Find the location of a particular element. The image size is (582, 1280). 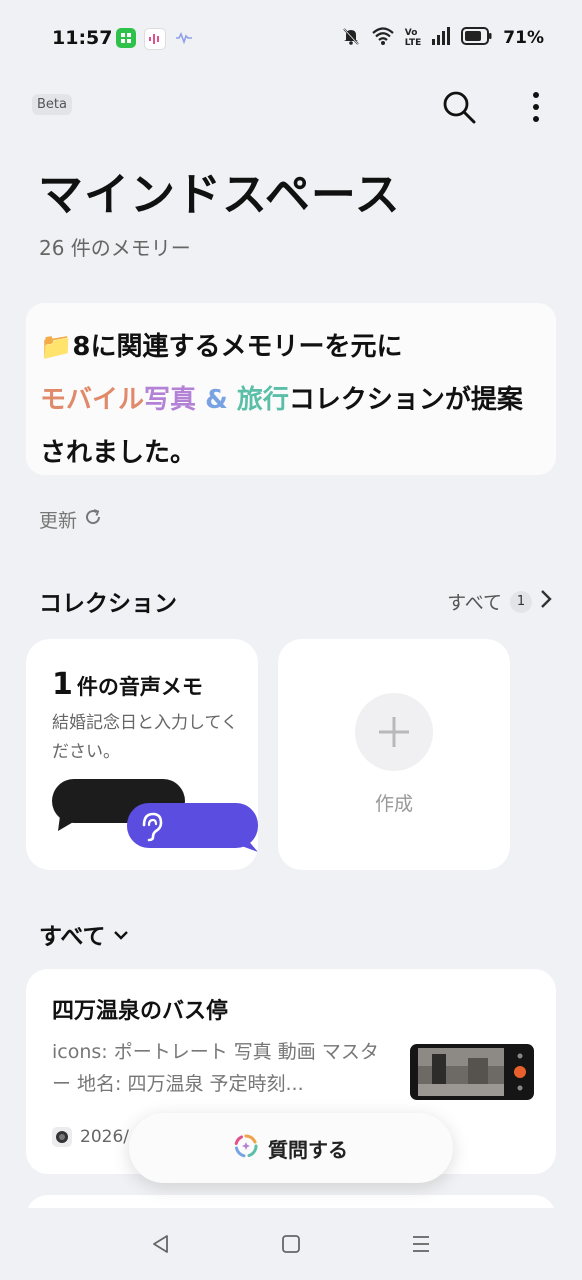

ask-button-label: 質問する is located at coordinates (308, 1149).